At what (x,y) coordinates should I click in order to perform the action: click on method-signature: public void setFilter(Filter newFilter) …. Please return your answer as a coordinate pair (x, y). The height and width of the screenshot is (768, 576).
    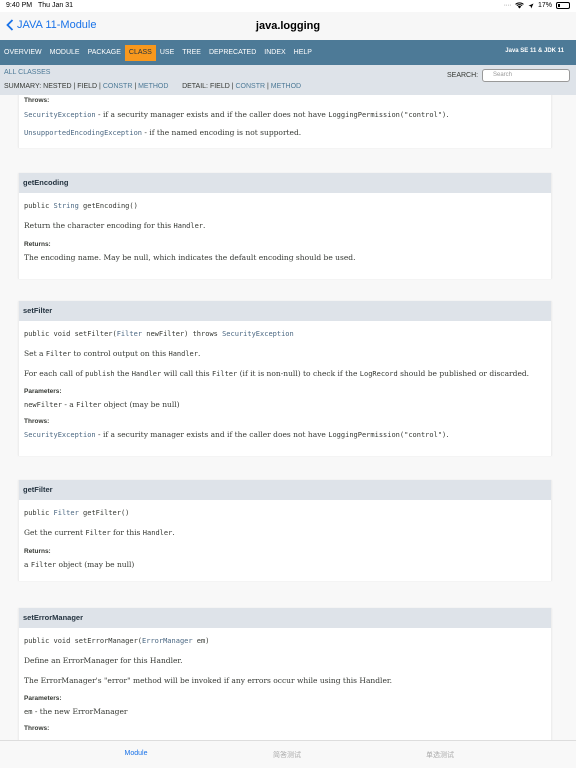
    Looking at the image, I should click on (159, 334).